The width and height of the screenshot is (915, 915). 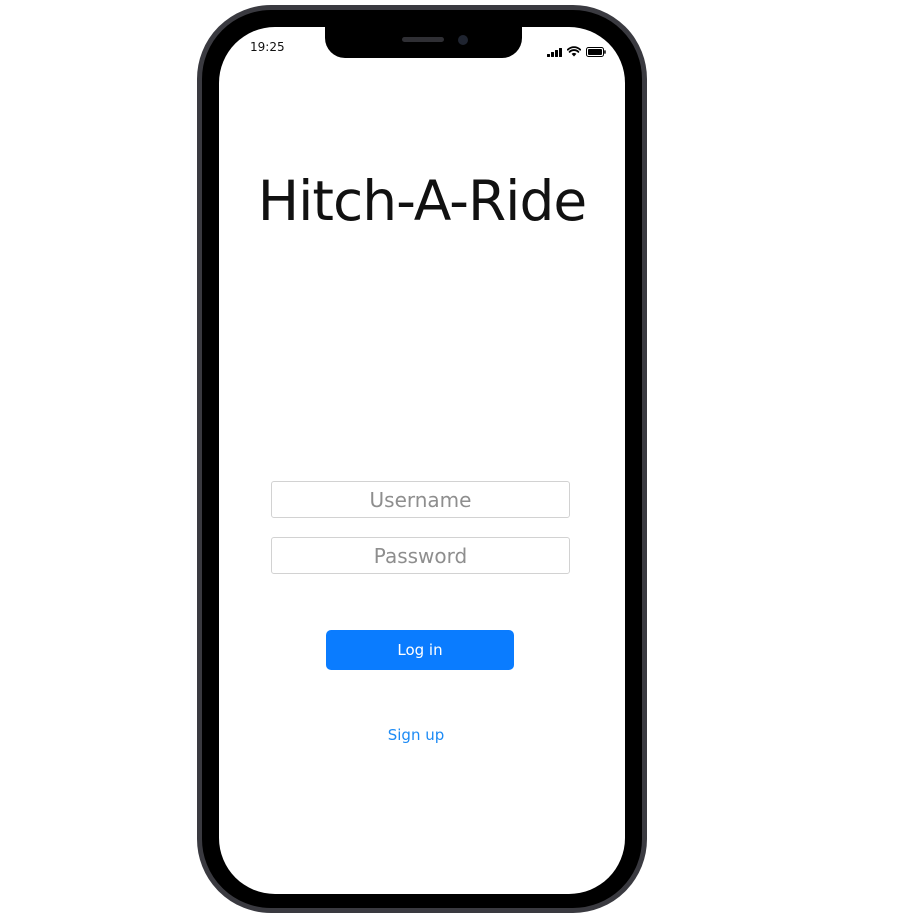 I want to click on speaker-grille, so click(x=423, y=39).